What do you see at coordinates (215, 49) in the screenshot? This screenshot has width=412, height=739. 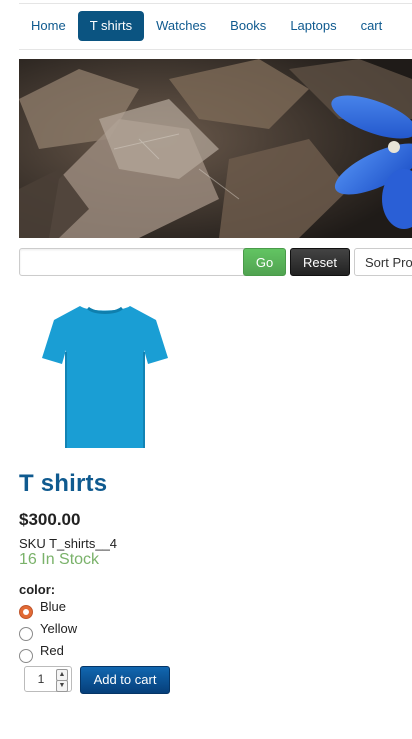 I see `nav-divider` at bounding box center [215, 49].